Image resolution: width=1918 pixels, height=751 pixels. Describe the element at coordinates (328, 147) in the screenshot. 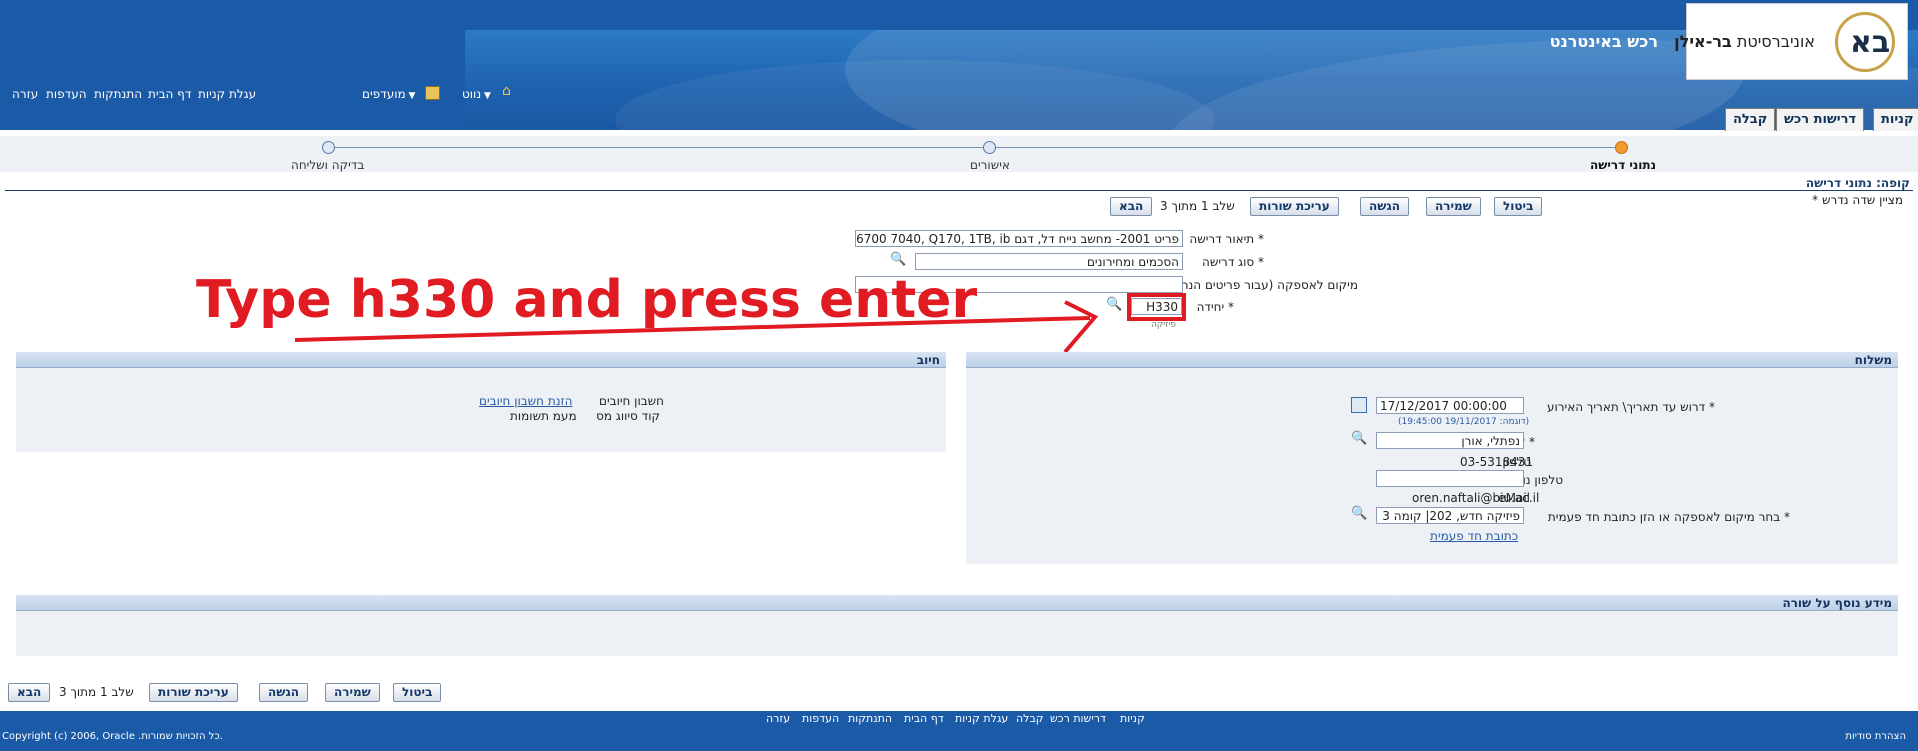

I see `train-node-review-submit` at that location.